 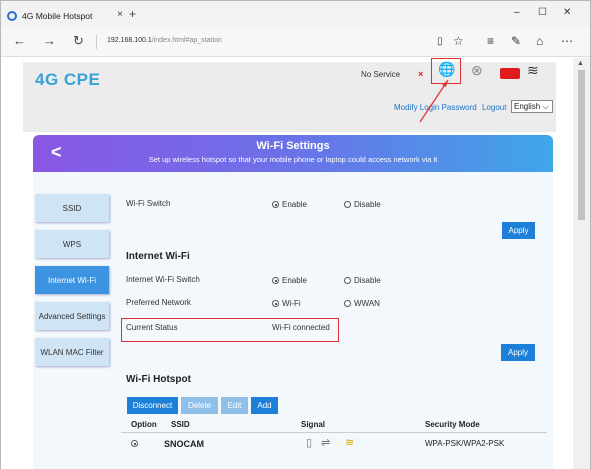 What do you see at coordinates (527, 106) in the screenshot?
I see `language-value: English` at bounding box center [527, 106].